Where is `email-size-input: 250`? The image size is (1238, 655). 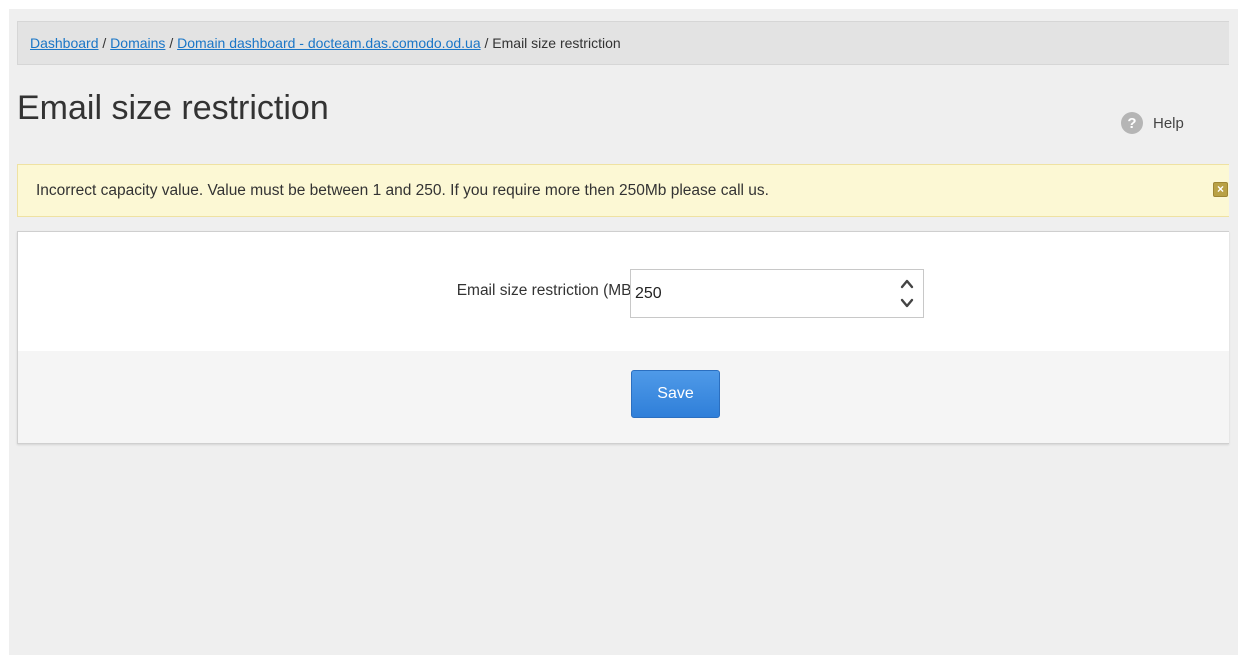 email-size-input: 250 is located at coordinates (777, 293).